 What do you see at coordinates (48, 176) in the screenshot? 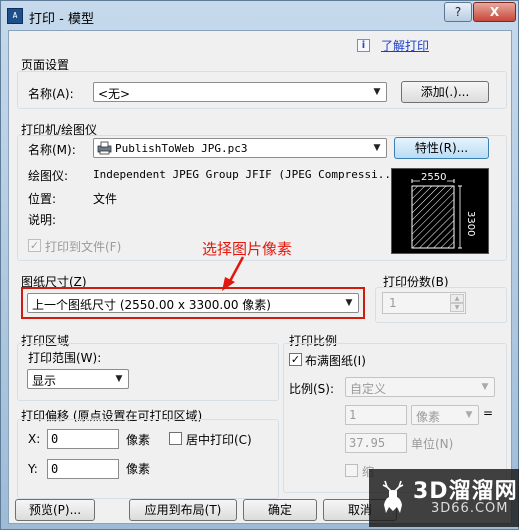
I see `plotter-label: 绘图仪:` at bounding box center [48, 176].